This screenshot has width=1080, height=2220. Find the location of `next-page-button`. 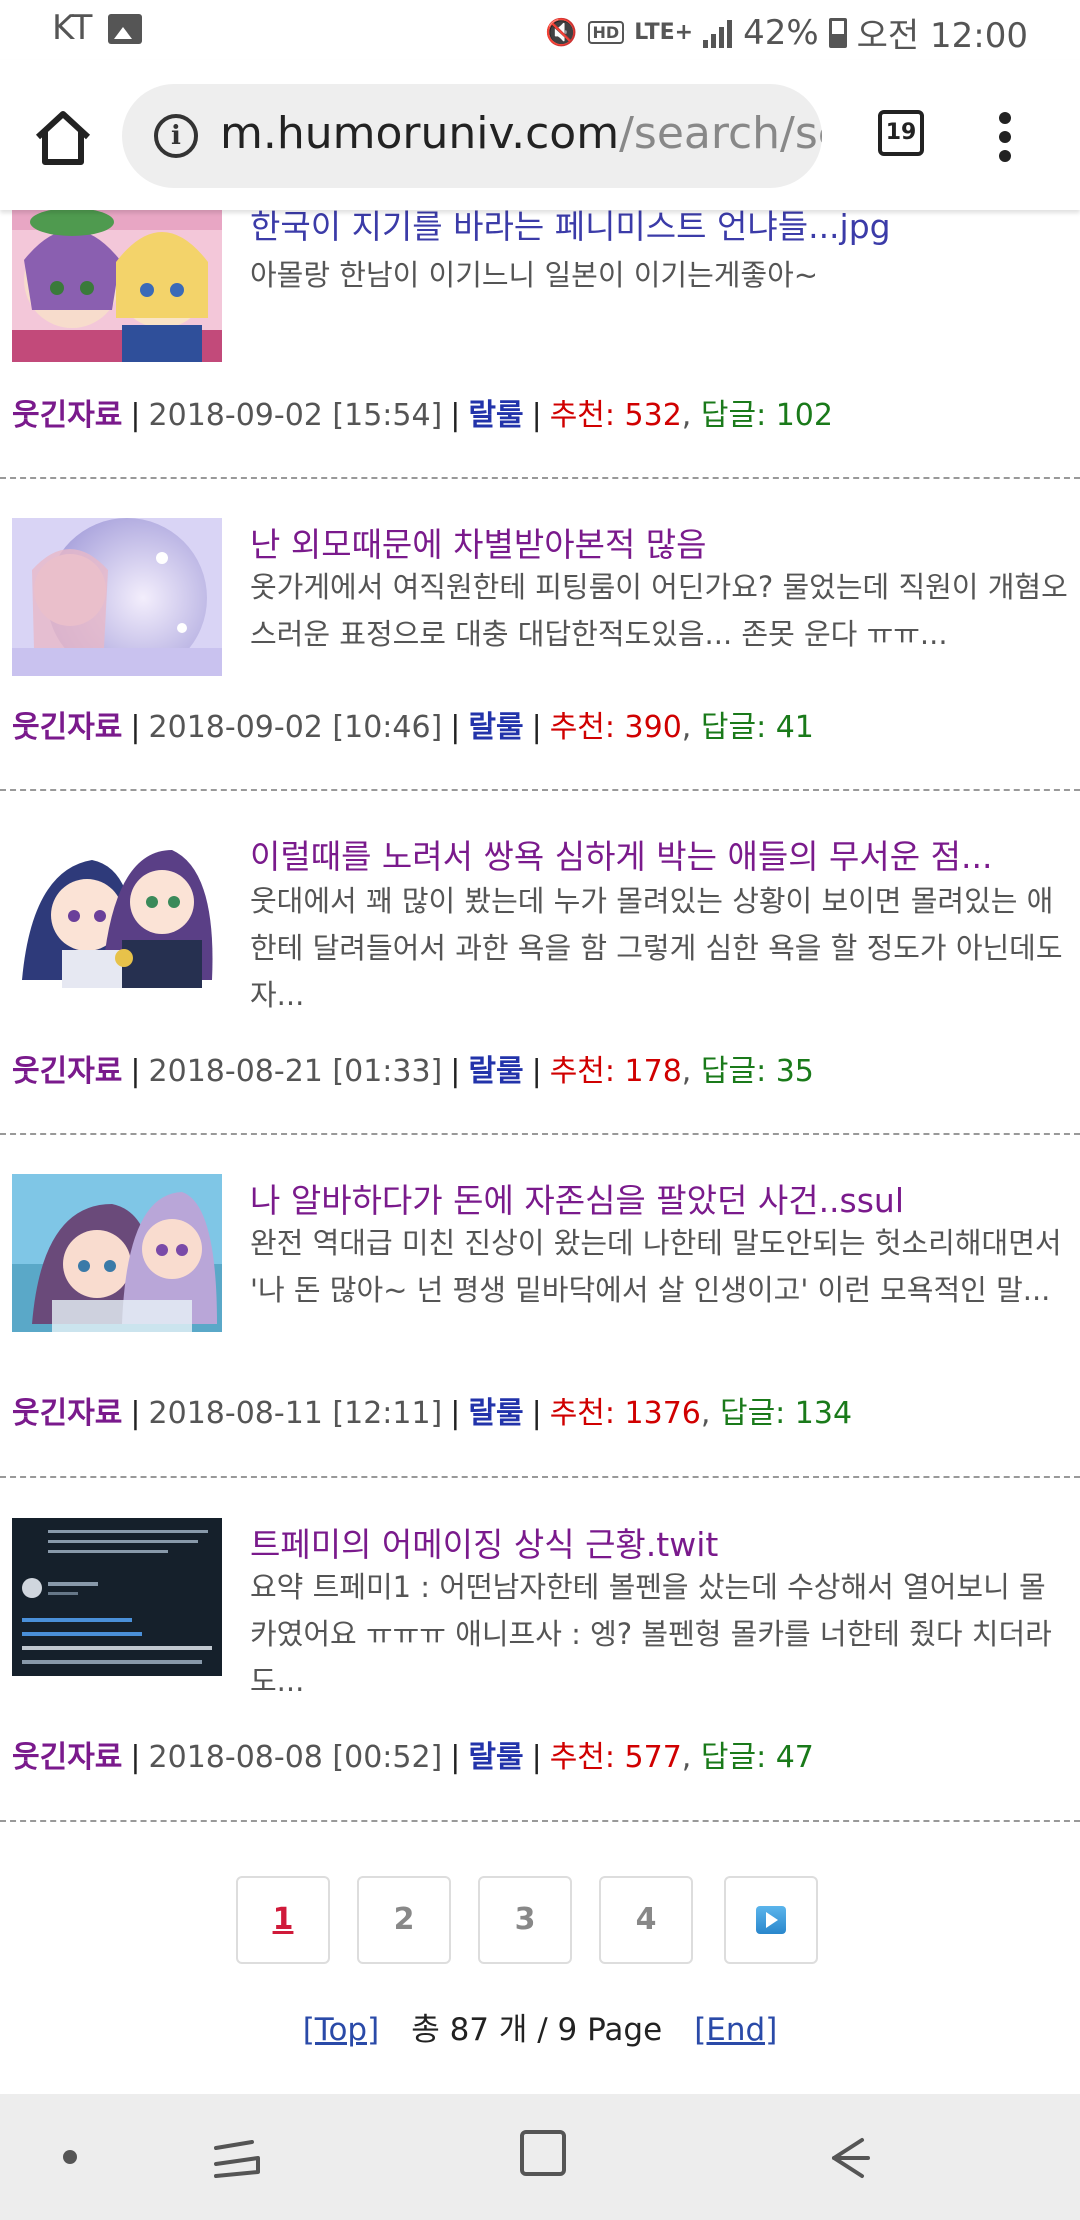

next-page-button is located at coordinates (771, 1920).